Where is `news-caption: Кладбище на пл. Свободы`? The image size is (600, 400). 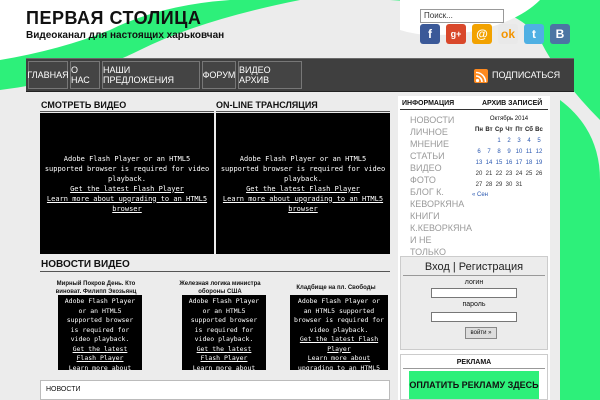
news-caption: Кладбище на пл. Свободы is located at coordinates (336, 288).